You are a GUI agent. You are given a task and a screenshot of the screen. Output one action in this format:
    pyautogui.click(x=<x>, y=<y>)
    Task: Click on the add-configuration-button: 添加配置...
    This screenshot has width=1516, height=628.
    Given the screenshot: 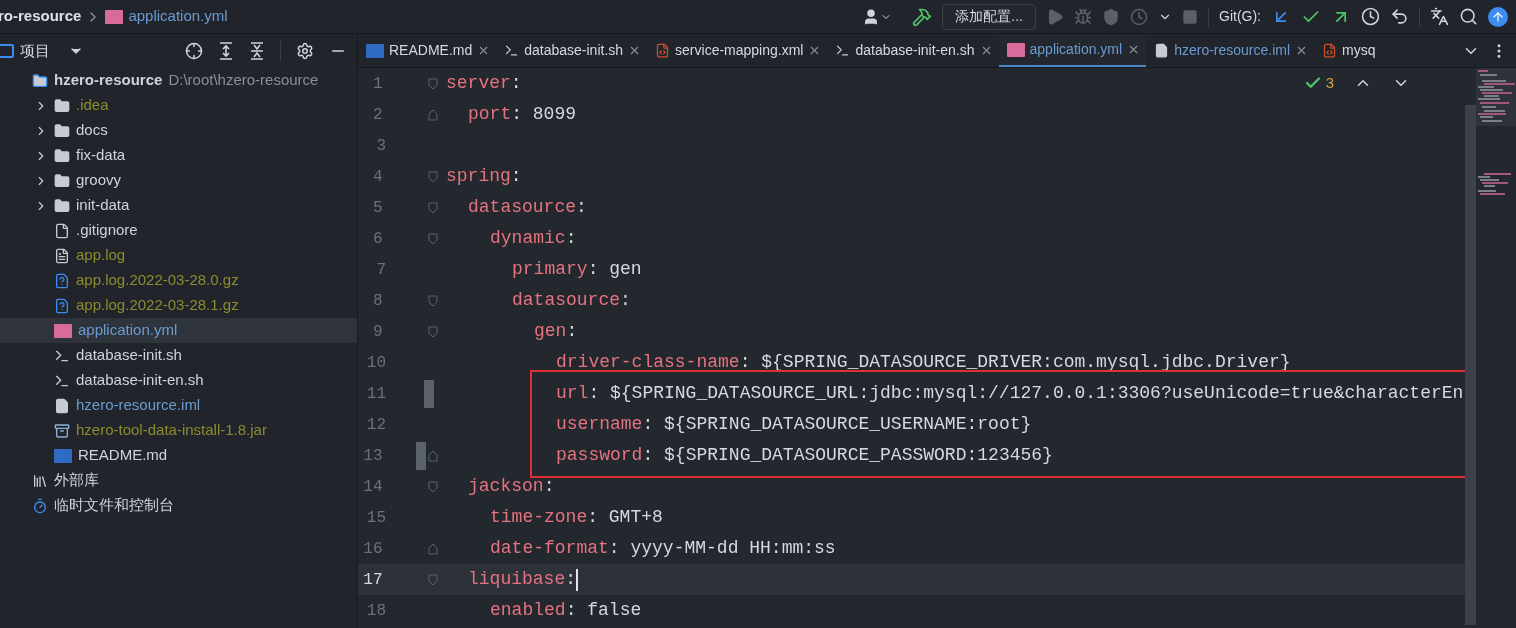 What is the action you would take?
    pyautogui.click(x=989, y=16)
    